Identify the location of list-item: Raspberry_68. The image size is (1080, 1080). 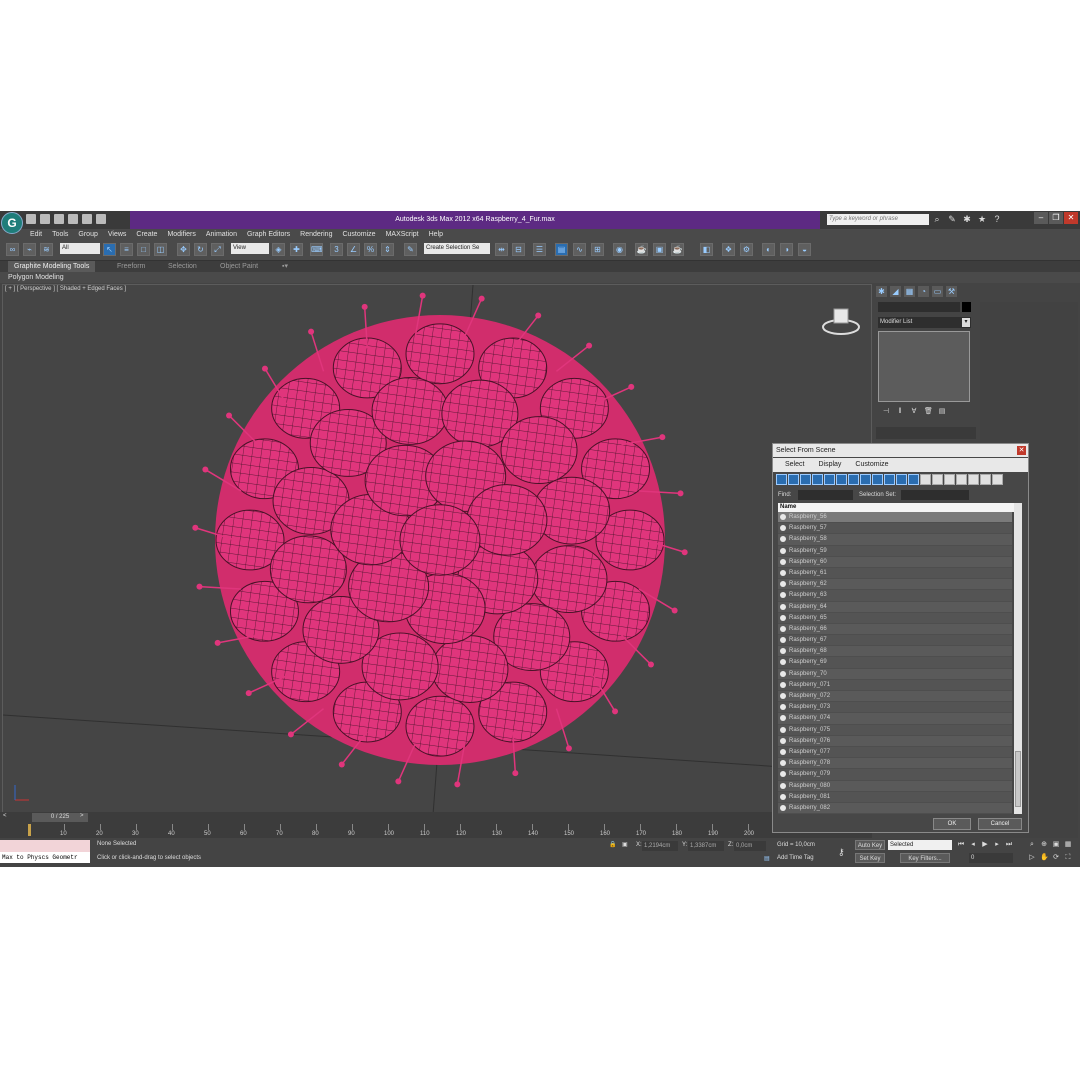
(895, 652).